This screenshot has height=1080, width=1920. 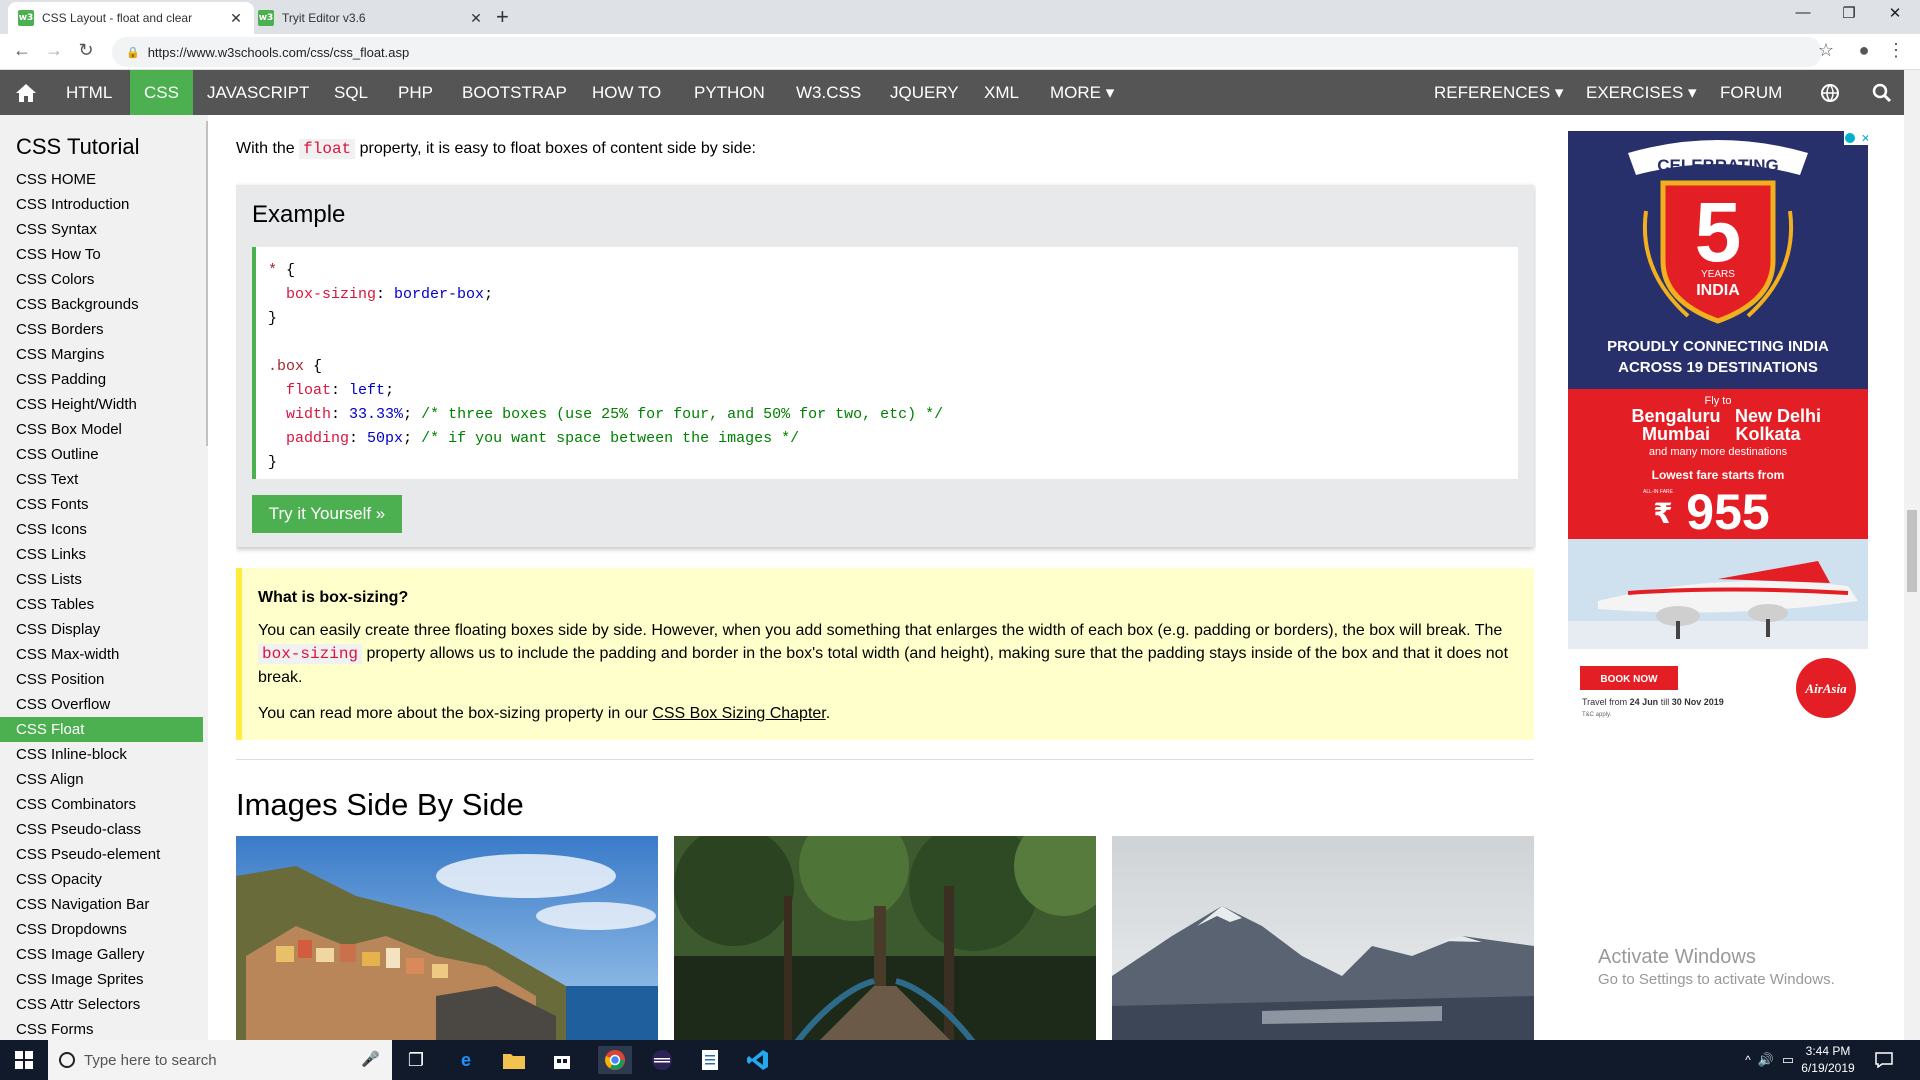 What do you see at coordinates (26, 92) in the screenshot?
I see `home-icon` at bounding box center [26, 92].